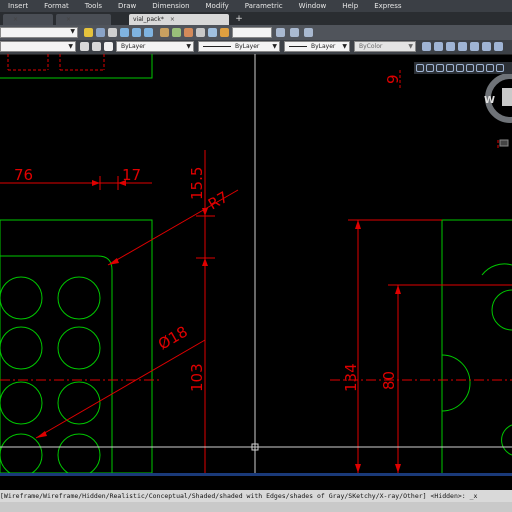 The width and height of the screenshot is (512, 512). What do you see at coordinates (389, 380) in the screenshot?
I see `dim-text-80: 80` at bounding box center [389, 380].